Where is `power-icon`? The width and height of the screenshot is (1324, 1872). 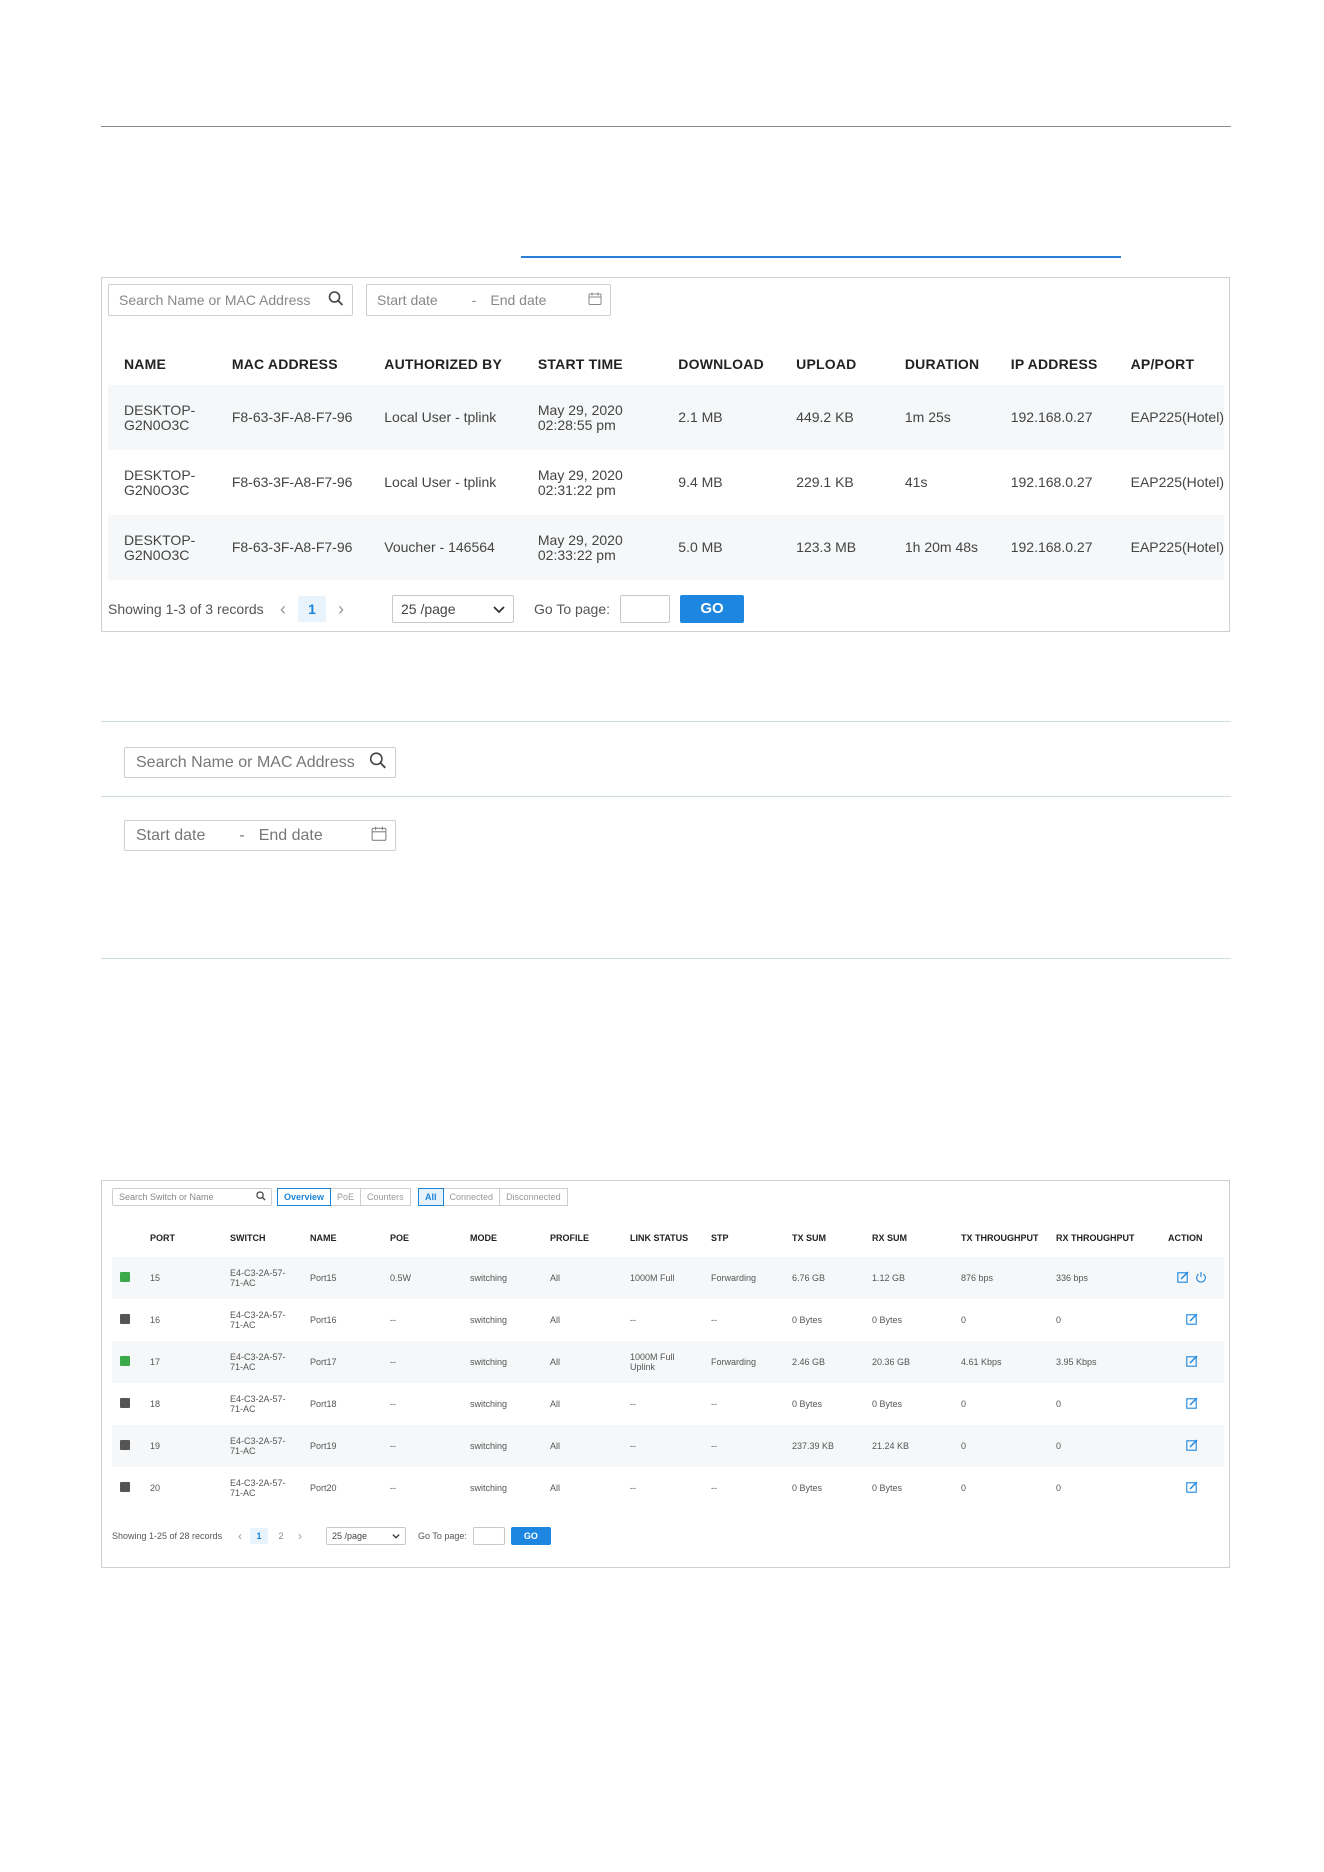
power-icon is located at coordinates (1201, 1278).